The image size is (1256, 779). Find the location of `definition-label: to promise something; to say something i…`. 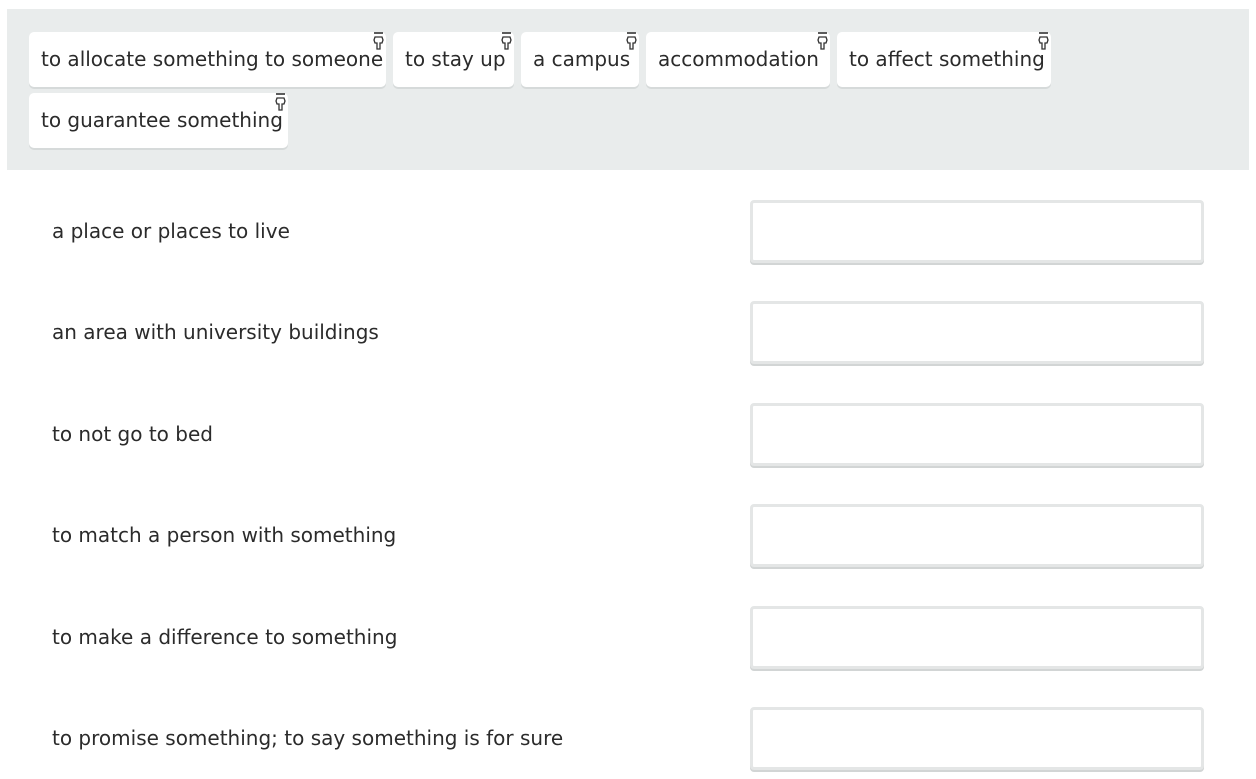

definition-label: to promise something; to say something i… is located at coordinates (308, 738).